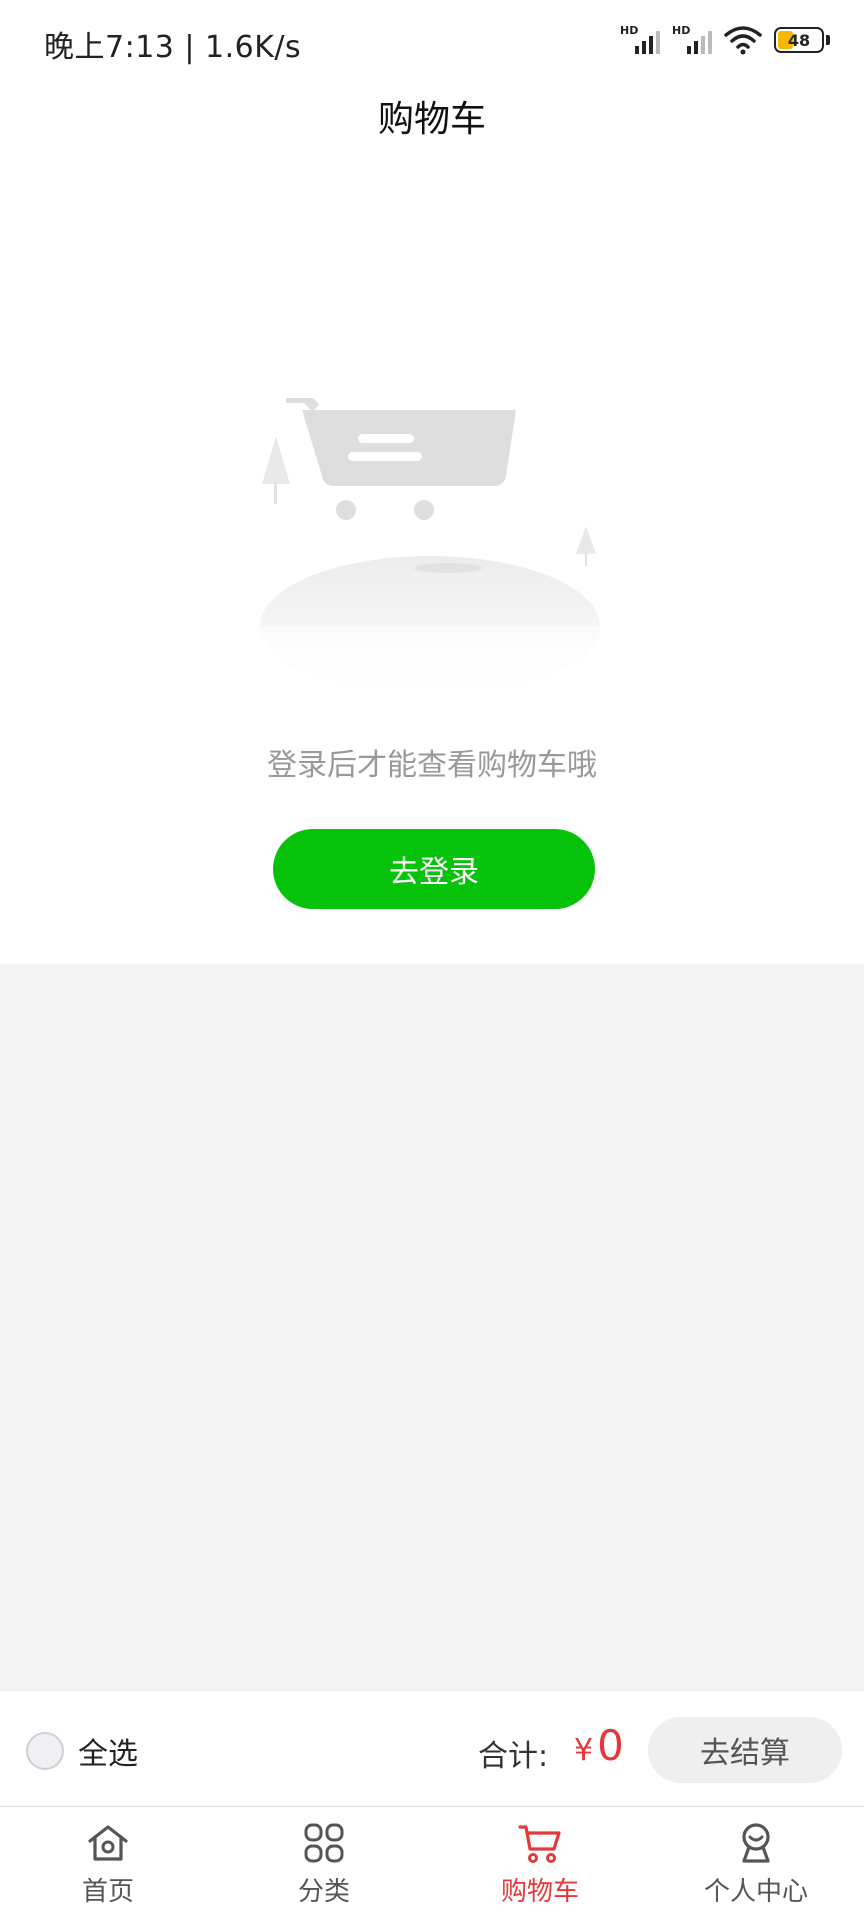 This screenshot has height=1920, width=864. I want to click on wifi-icon, so click(743, 40).